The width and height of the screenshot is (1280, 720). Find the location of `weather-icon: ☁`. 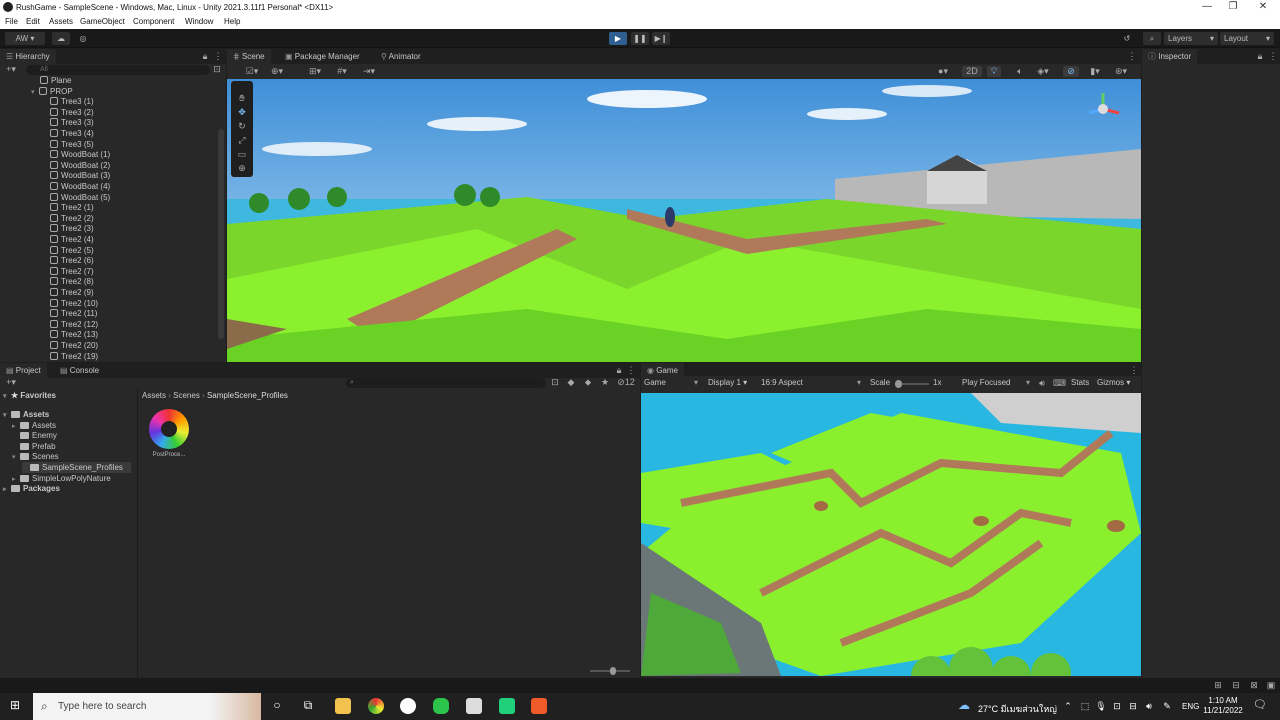

weather-icon: ☁ is located at coordinates (964, 705).